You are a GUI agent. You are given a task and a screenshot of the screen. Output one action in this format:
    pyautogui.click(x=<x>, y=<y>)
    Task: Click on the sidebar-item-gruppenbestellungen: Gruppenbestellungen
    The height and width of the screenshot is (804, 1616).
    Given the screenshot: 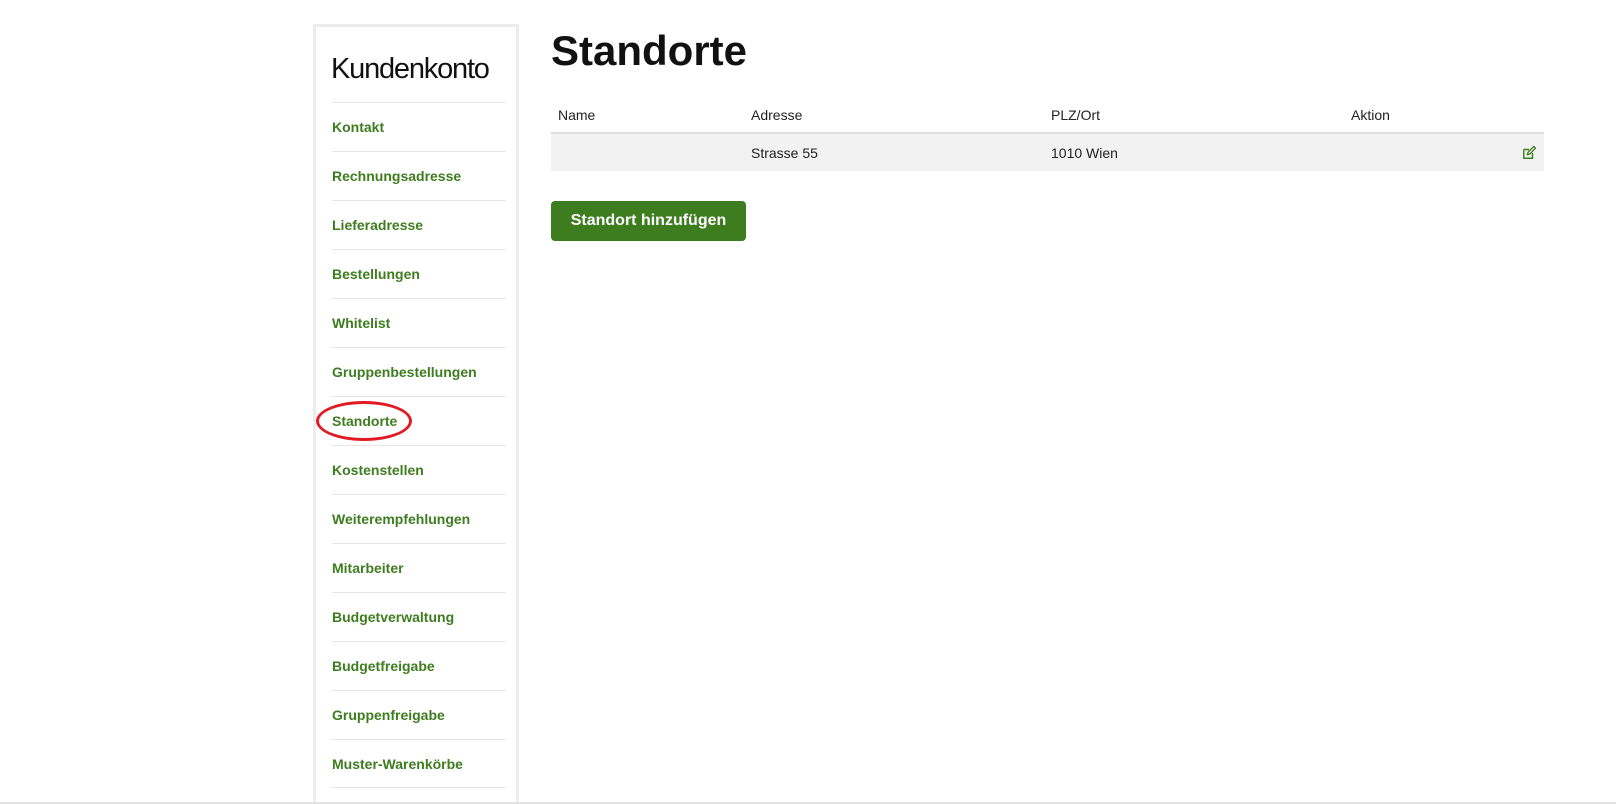 What is the action you would take?
    pyautogui.click(x=419, y=371)
    